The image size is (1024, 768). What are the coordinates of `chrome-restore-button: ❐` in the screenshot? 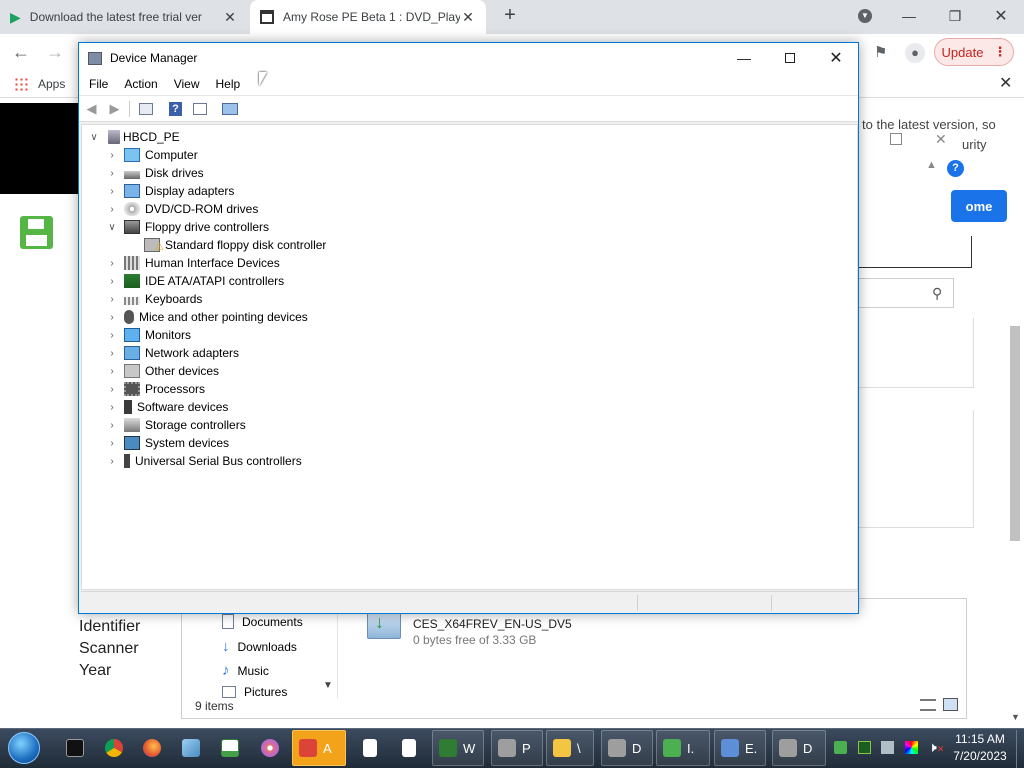 It's located at (955, 16).